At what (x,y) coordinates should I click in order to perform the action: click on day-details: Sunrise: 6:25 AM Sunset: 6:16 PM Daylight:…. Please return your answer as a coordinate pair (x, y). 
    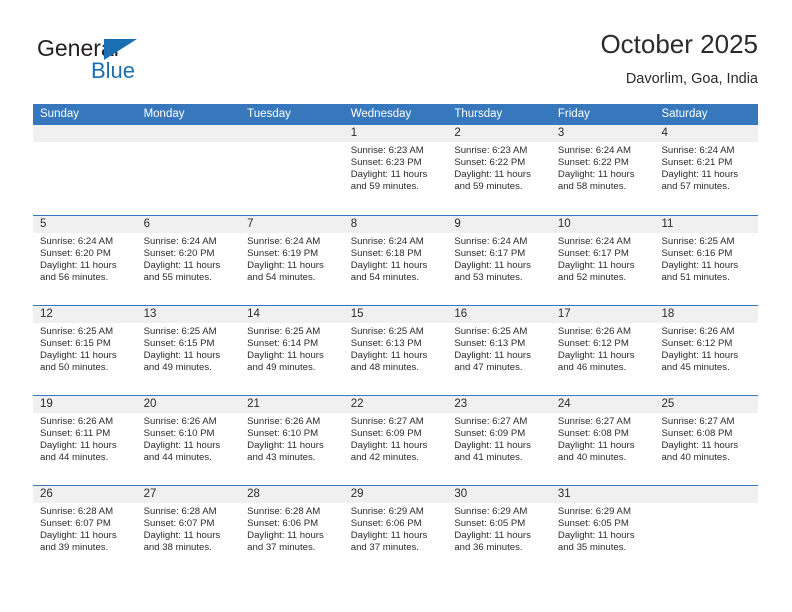
    Looking at the image, I should click on (706, 258).